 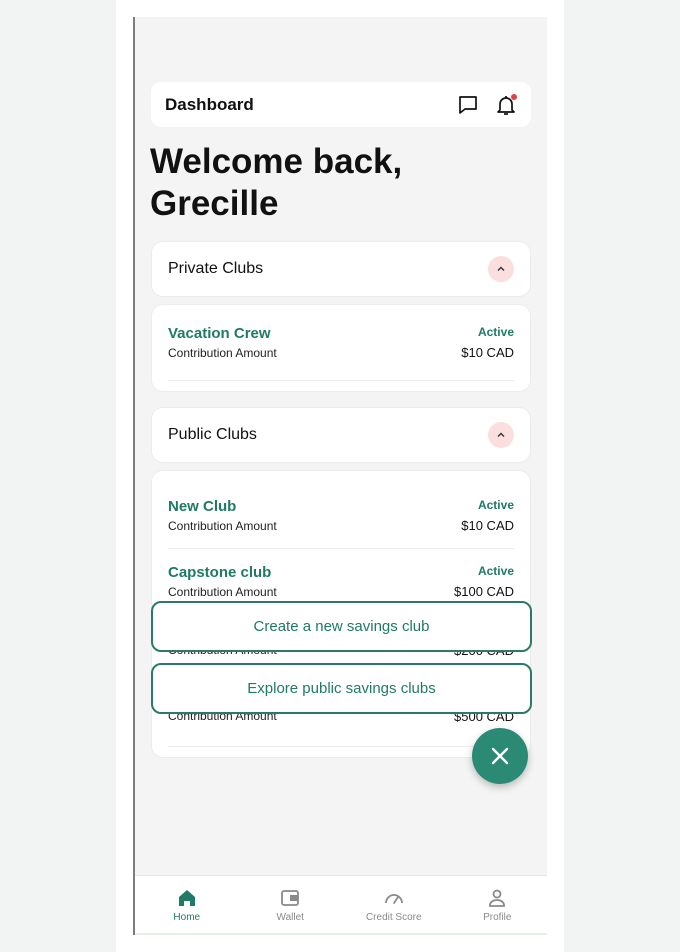 I want to click on home-icon, so click(x=186, y=898).